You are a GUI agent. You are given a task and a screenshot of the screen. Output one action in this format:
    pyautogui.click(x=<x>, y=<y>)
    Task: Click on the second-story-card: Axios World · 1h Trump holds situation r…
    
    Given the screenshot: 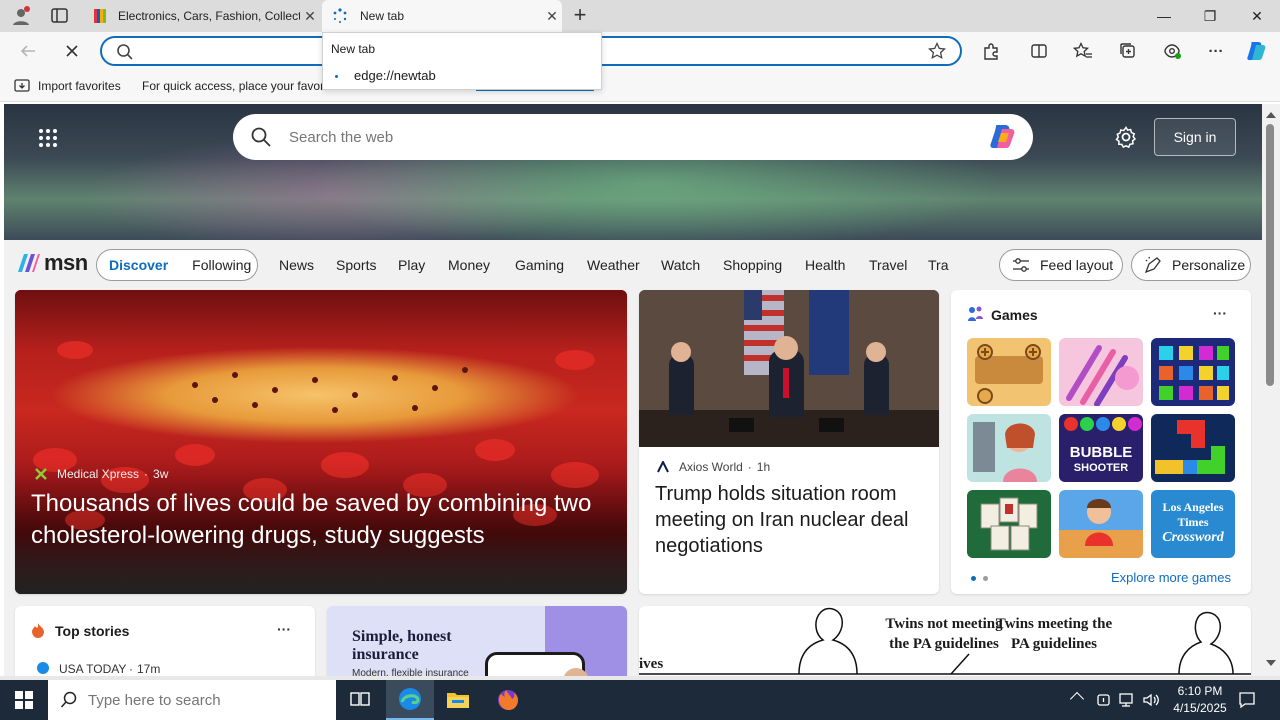 What is the action you would take?
    pyautogui.click(x=789, y=442)
    